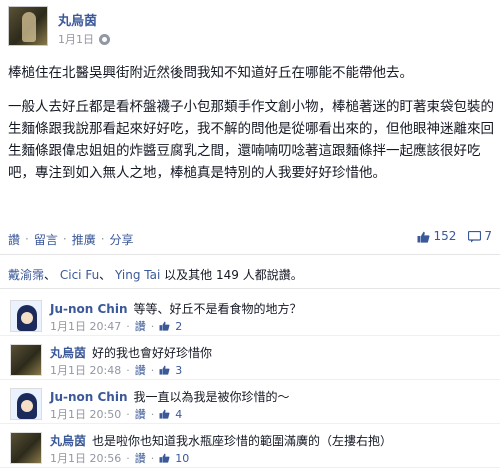 Image resolution: width=500 pixels, height=469 pixels. Describe the element at coordinates (178, 414) in the screenshot. I see `comment-like-count: 4` at that location.